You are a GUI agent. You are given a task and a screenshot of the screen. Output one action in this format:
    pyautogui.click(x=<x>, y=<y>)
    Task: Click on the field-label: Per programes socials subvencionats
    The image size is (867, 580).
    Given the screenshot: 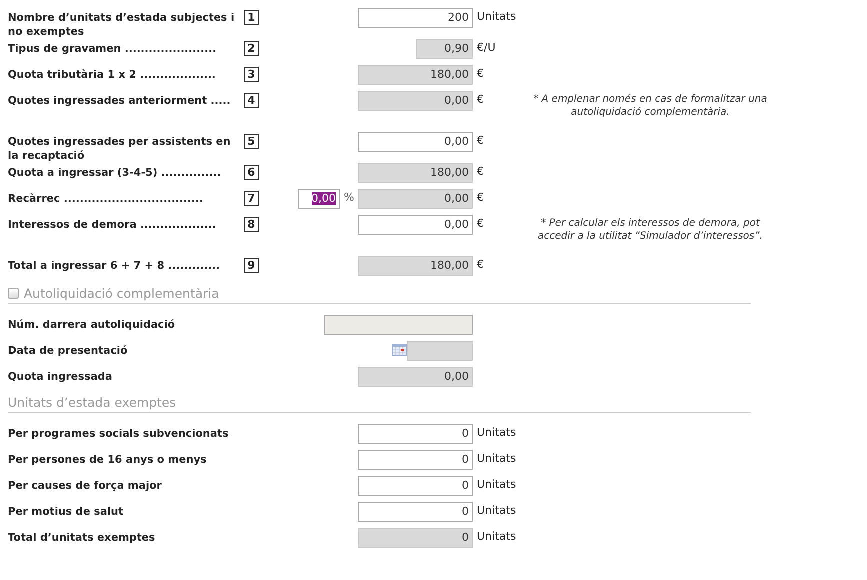 What is the action you would take?
    pyautogui.click(x=119, y=434)
    